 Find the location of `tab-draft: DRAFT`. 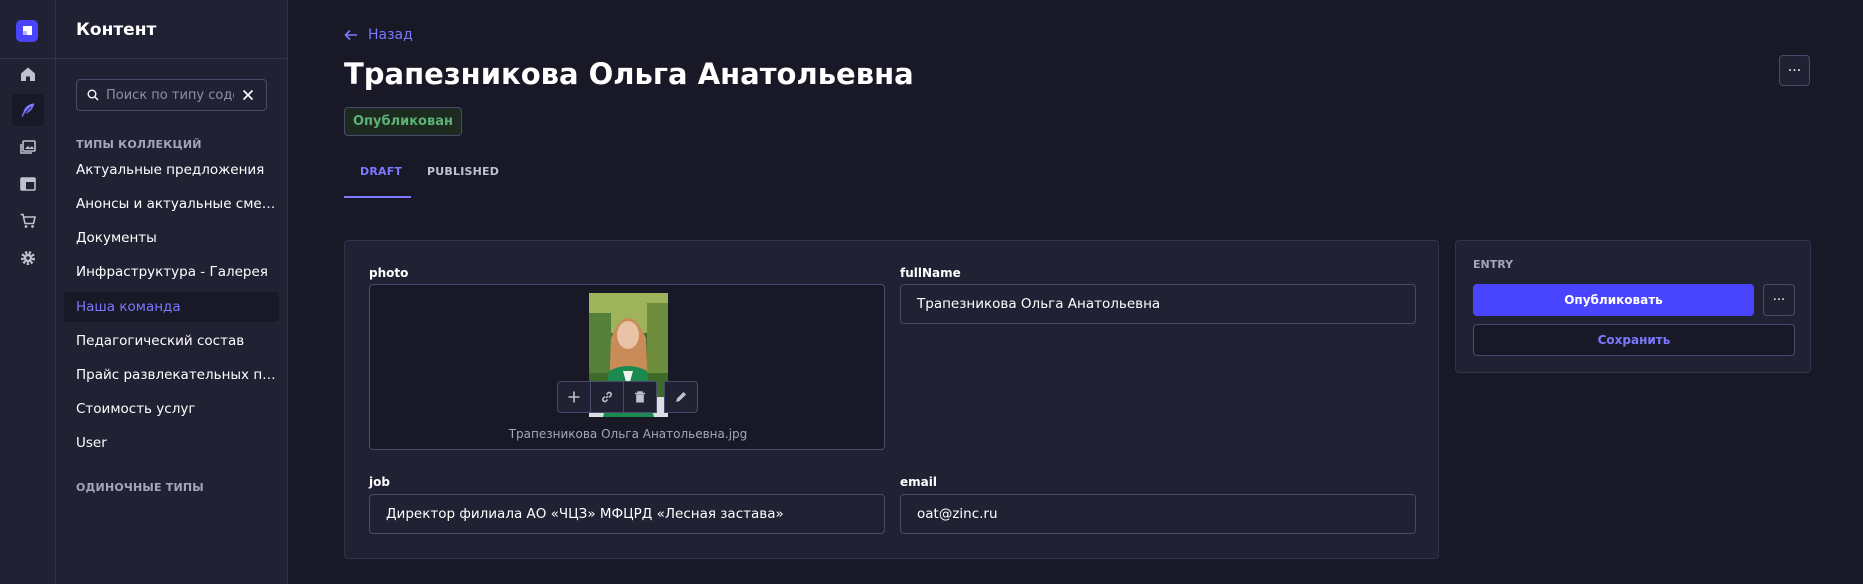

tab-draft: DRAFT is located at coordinates (381, 171).